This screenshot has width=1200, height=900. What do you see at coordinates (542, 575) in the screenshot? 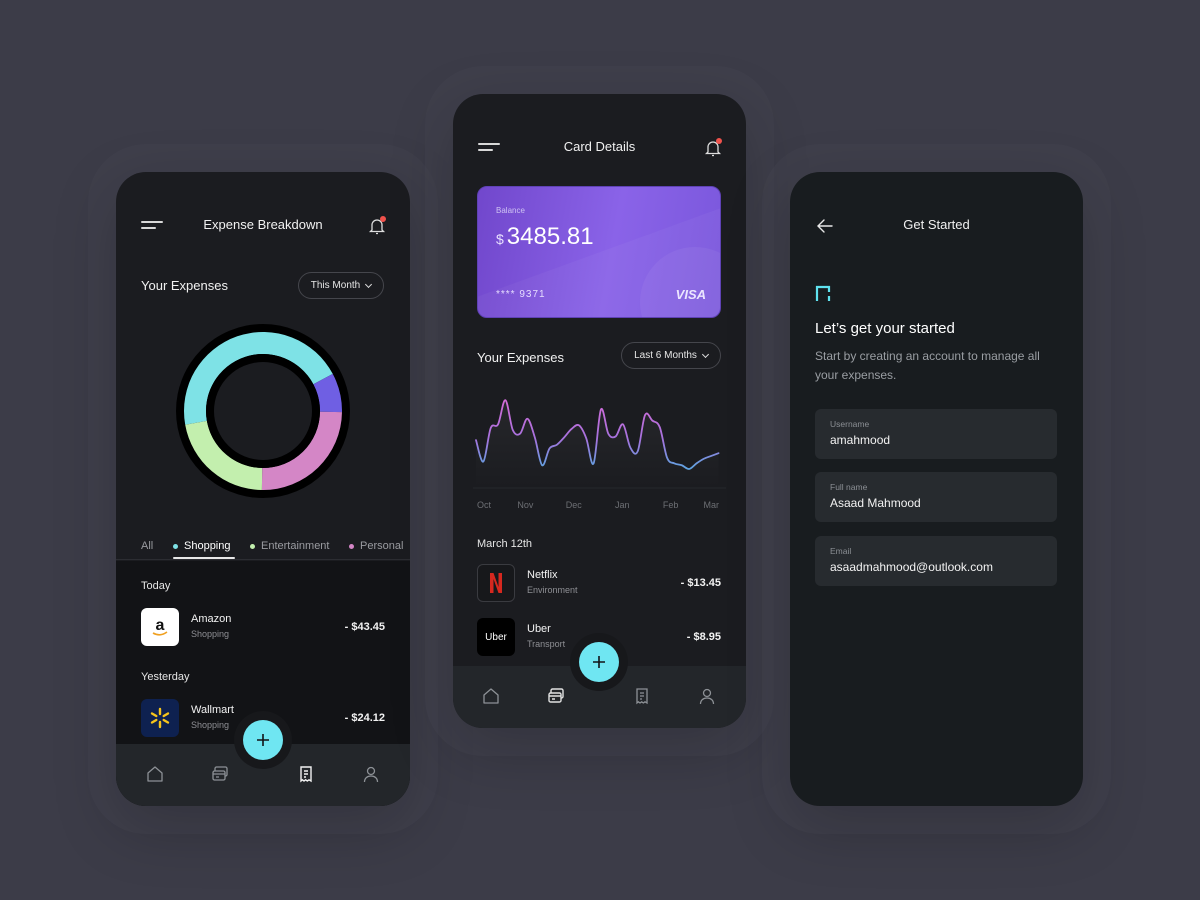
I see `merchant-name: Netflix` at bounding box center [542, 575].